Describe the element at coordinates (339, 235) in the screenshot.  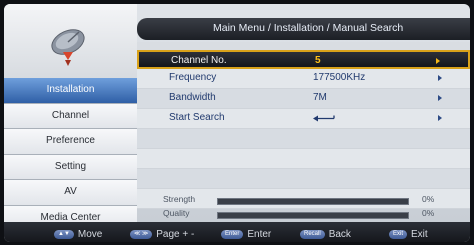
I see `hint-label: Back` at that location.